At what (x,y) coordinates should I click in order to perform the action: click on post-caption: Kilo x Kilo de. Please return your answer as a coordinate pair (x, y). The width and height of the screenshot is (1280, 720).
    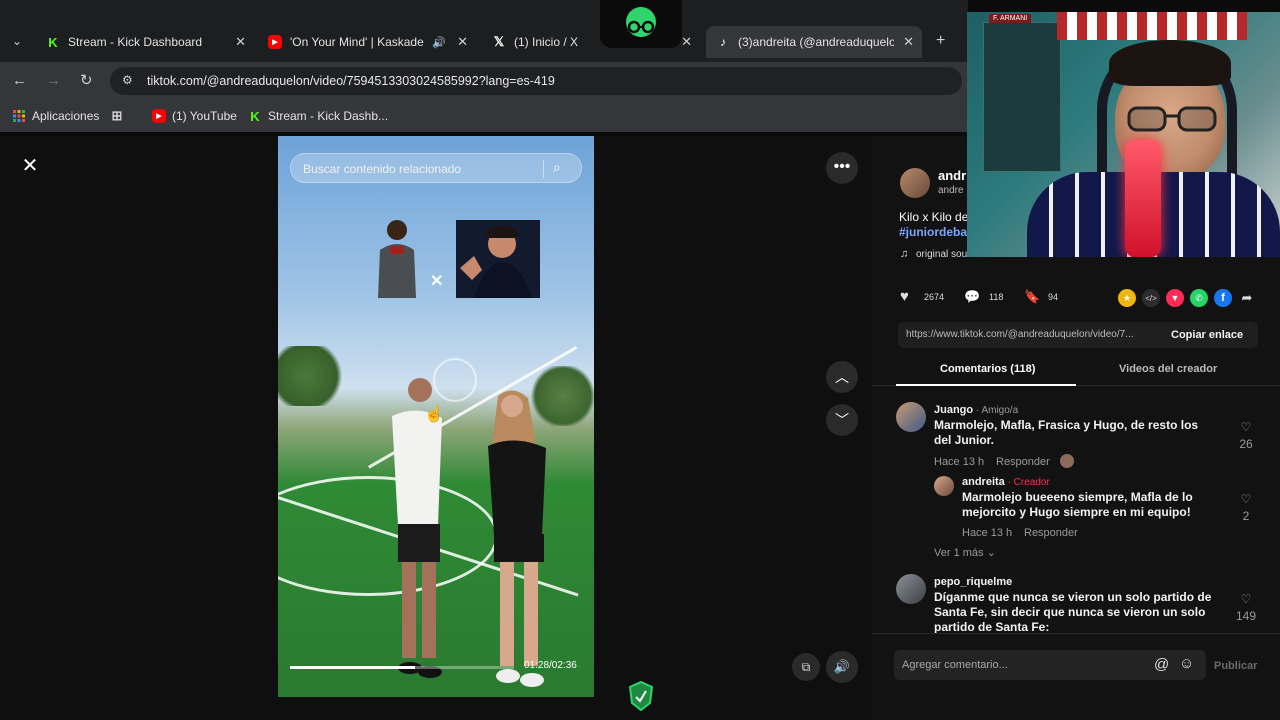
    Looking at the image, I should click on (934, 217).